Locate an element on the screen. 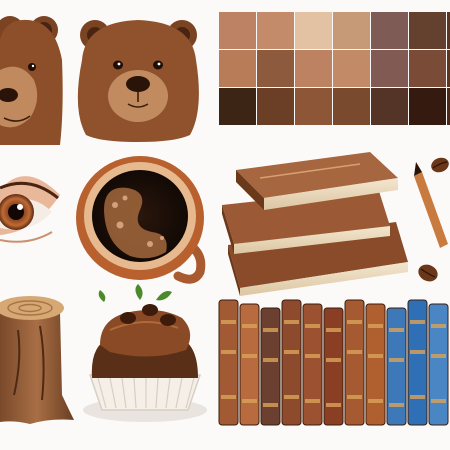  bear-portrait-center is located at coordinates (138, 81).